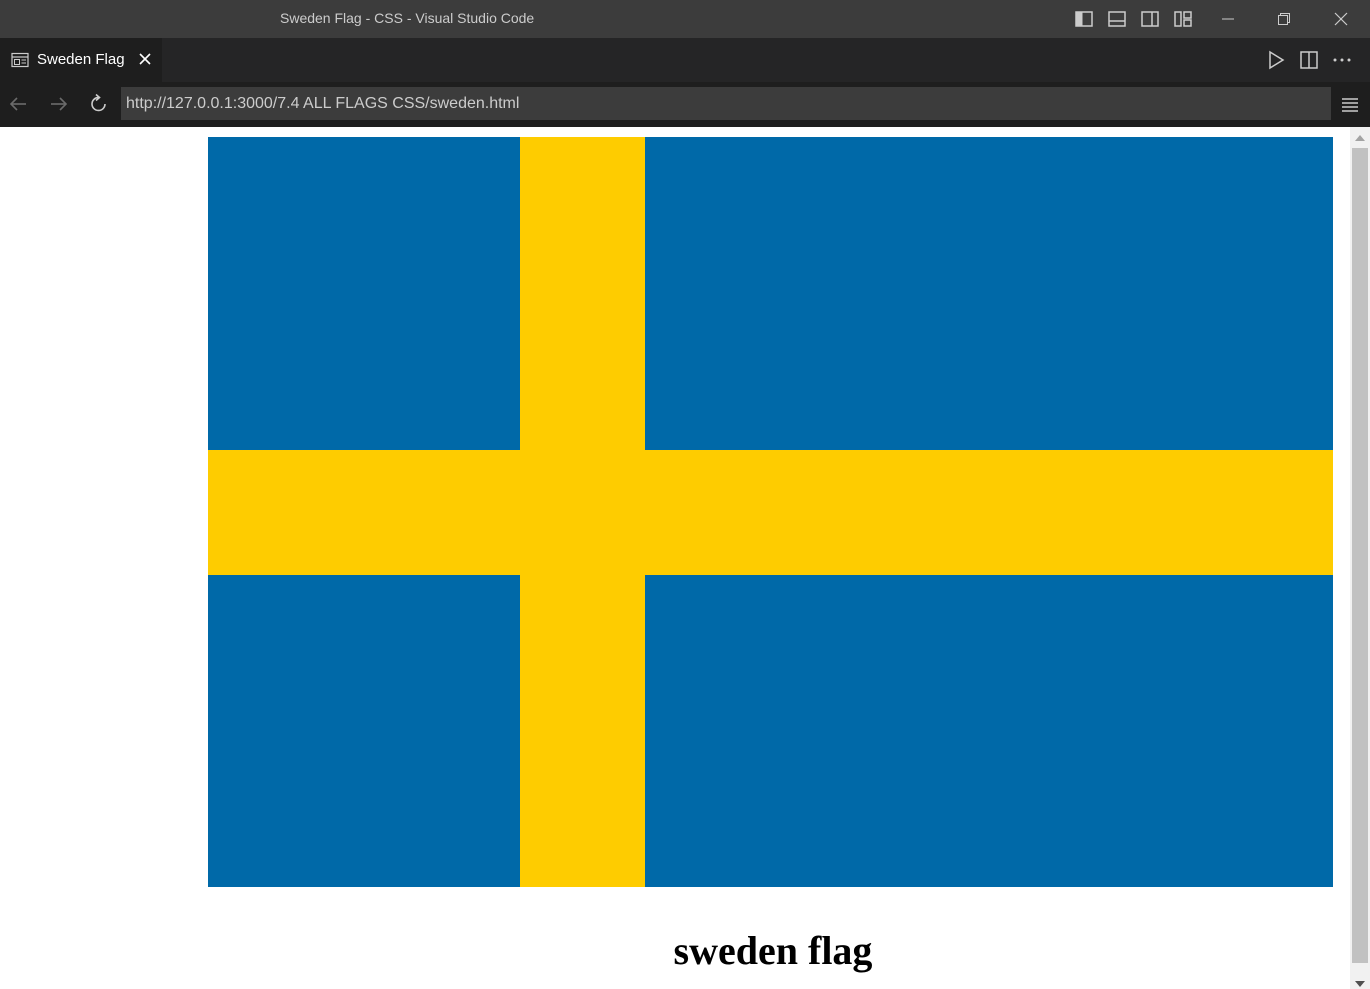 The width and height of the screenshot is (1370, 989). I want to click on scrollbar, so click(1360, 558).